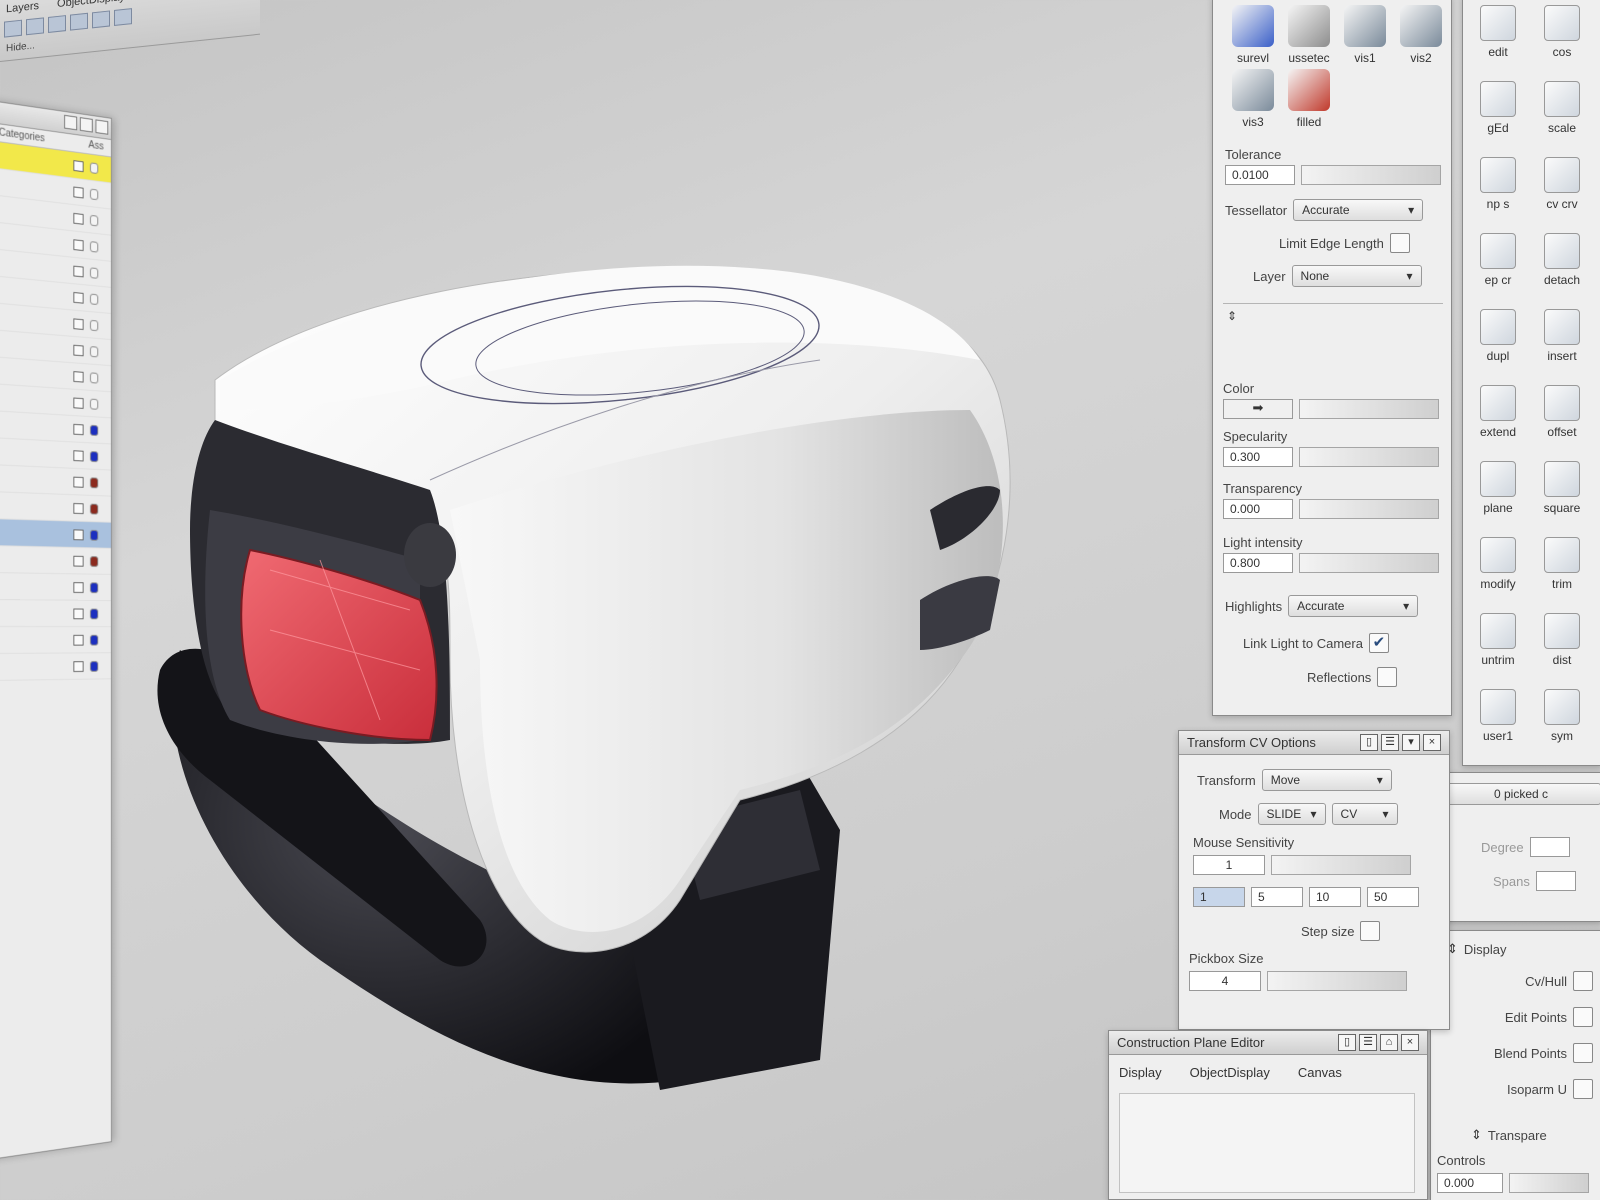  I want to click on highlights-dropdown: Accurate ▾, so click(1353, 606).